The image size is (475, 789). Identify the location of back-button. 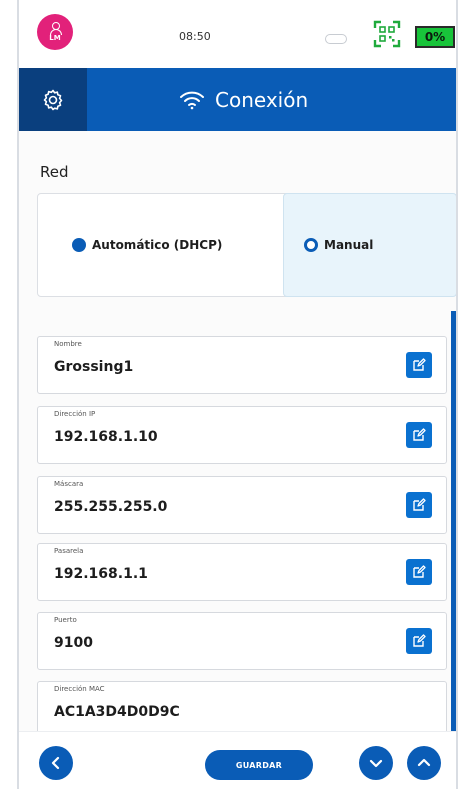
(56, 763).